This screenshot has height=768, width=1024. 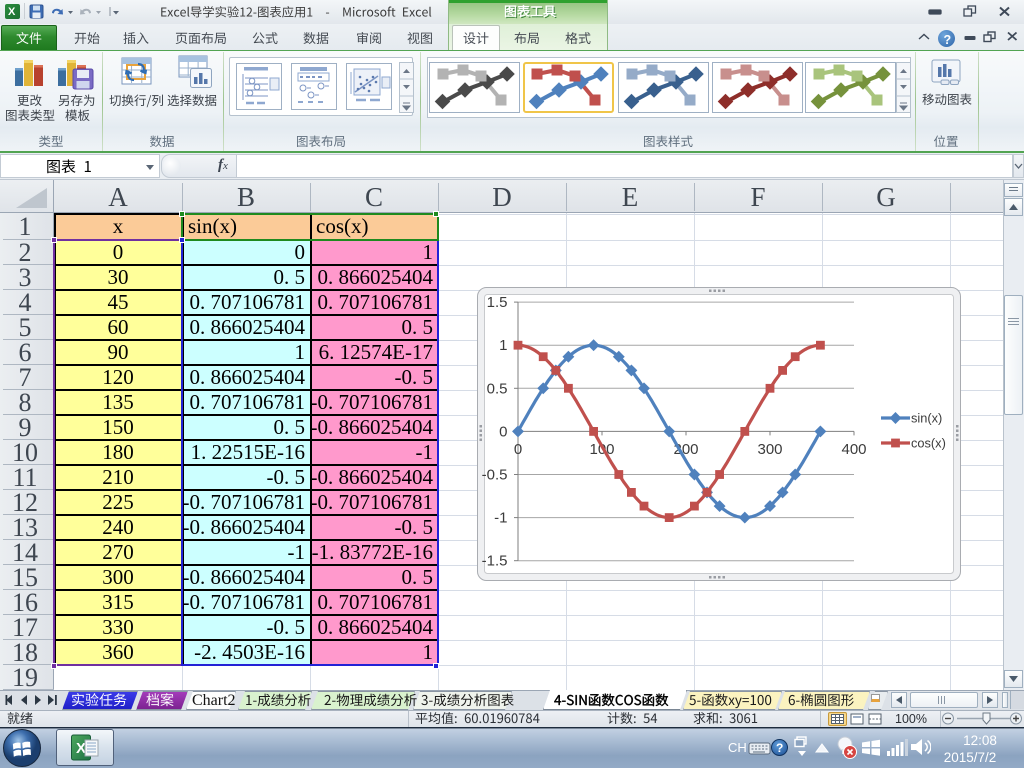 I want to click on svg-text: 300, so click(x=769, y=449).